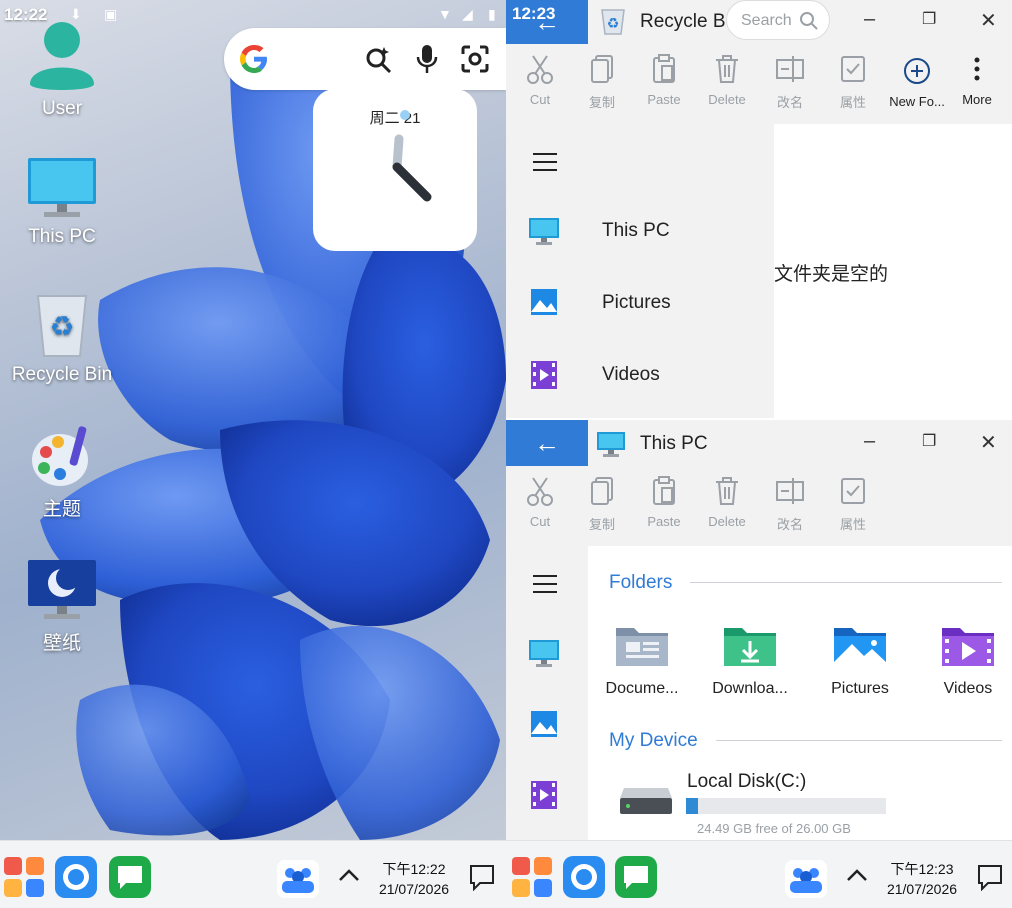  Describe the element at coordinates (62, 589) in the screenshot. I see `wallpaper-icon` at that location.